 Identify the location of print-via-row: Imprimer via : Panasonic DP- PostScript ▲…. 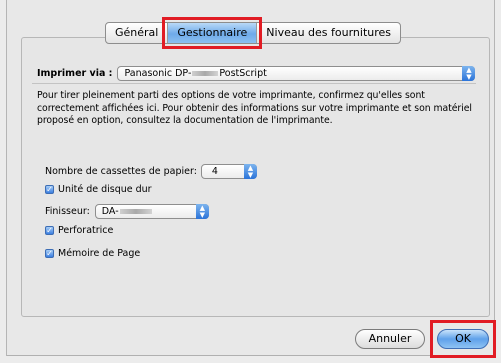
(256, 73).